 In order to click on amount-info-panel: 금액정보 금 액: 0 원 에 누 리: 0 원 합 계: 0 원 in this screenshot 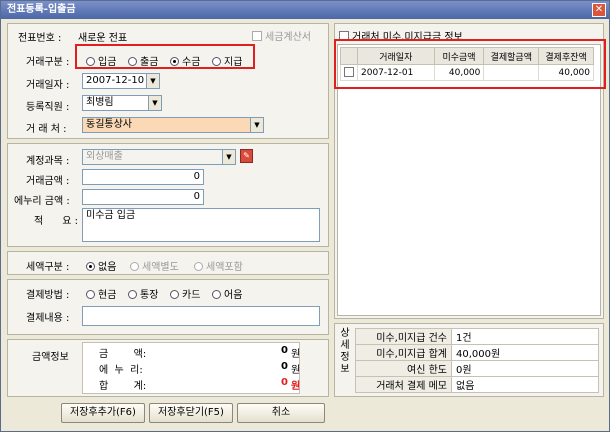, I will do `click(168, 368)`.